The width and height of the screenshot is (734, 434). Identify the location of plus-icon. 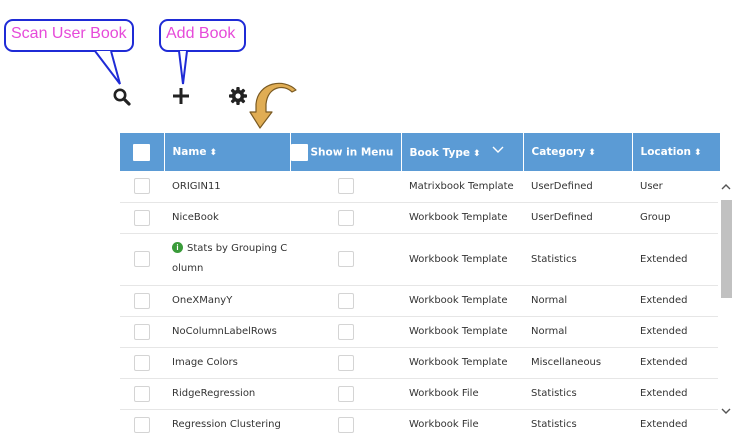
(181, 98).